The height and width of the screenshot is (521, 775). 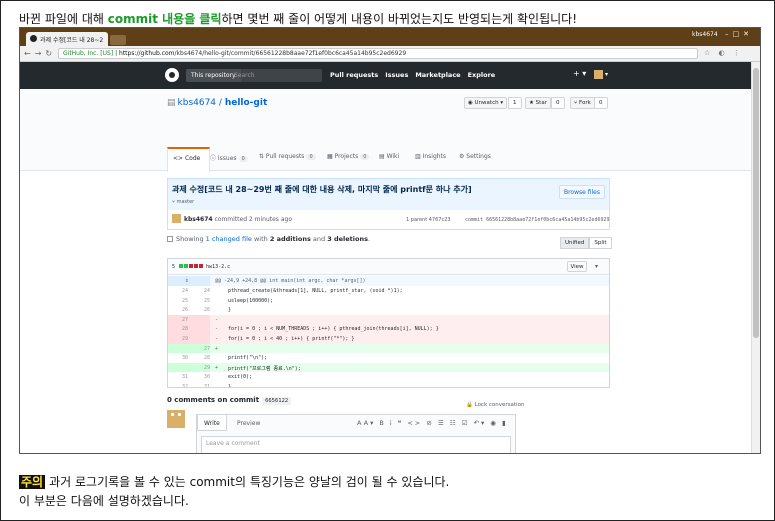 What do you see at coordinates (32, 482) in the screenshot?
I see `warning-badge: 주의` at bounding box center [32, 482].